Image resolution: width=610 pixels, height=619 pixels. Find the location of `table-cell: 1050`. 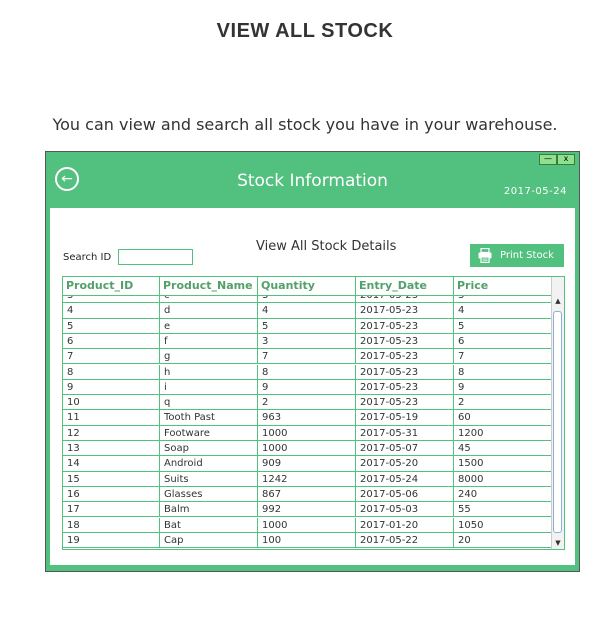

table-cell: 1050 is located at coordinates (503, 525).